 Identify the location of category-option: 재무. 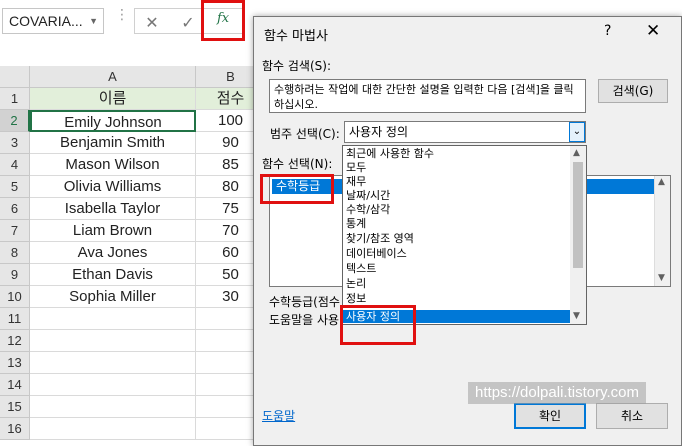
(457, 181).